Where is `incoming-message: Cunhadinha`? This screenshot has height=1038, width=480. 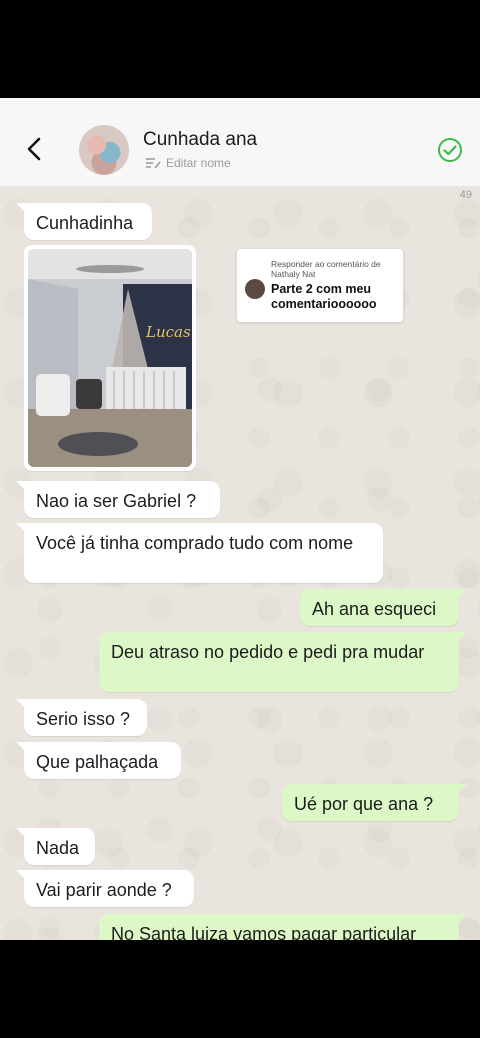 incoming-message: Cunhadinha is located at coordinates (84, 221).